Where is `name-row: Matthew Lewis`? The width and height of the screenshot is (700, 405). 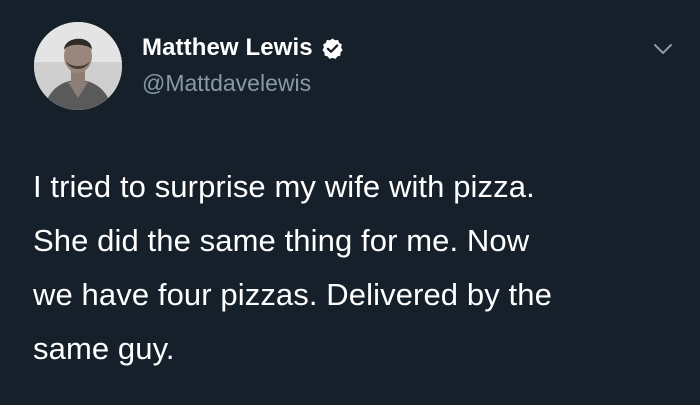 name-row: Matthew Lewis is located at coordinates (243, 48).